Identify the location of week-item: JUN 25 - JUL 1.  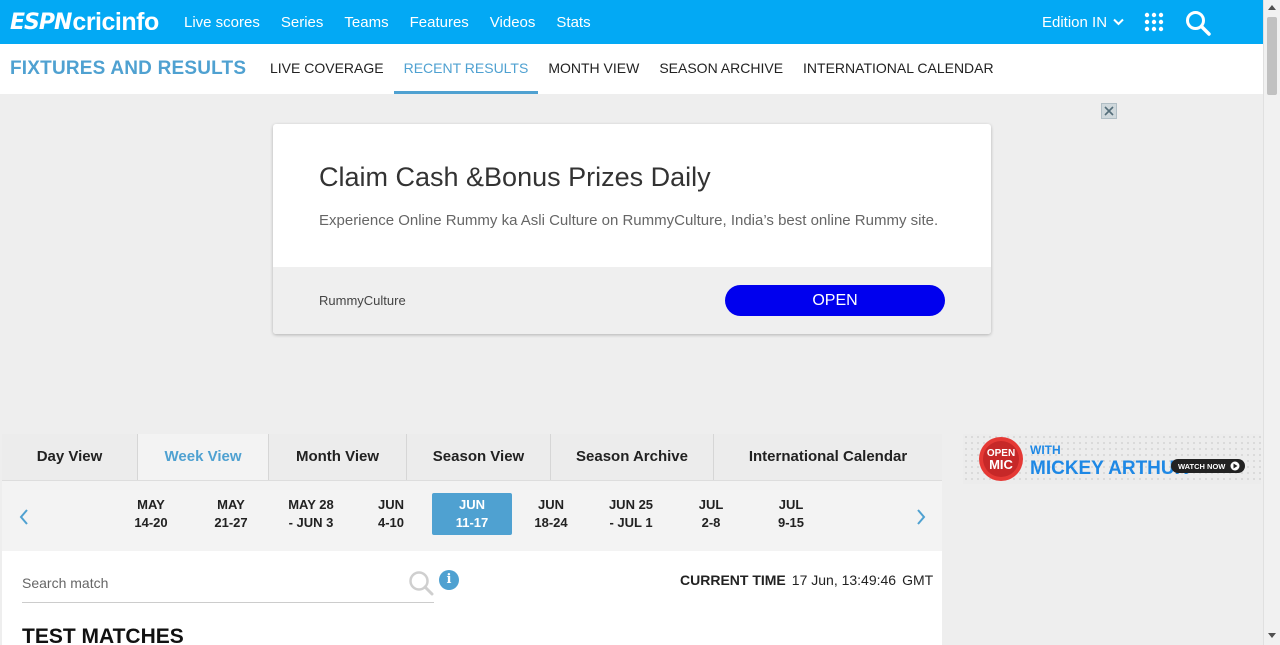
(631, 514).